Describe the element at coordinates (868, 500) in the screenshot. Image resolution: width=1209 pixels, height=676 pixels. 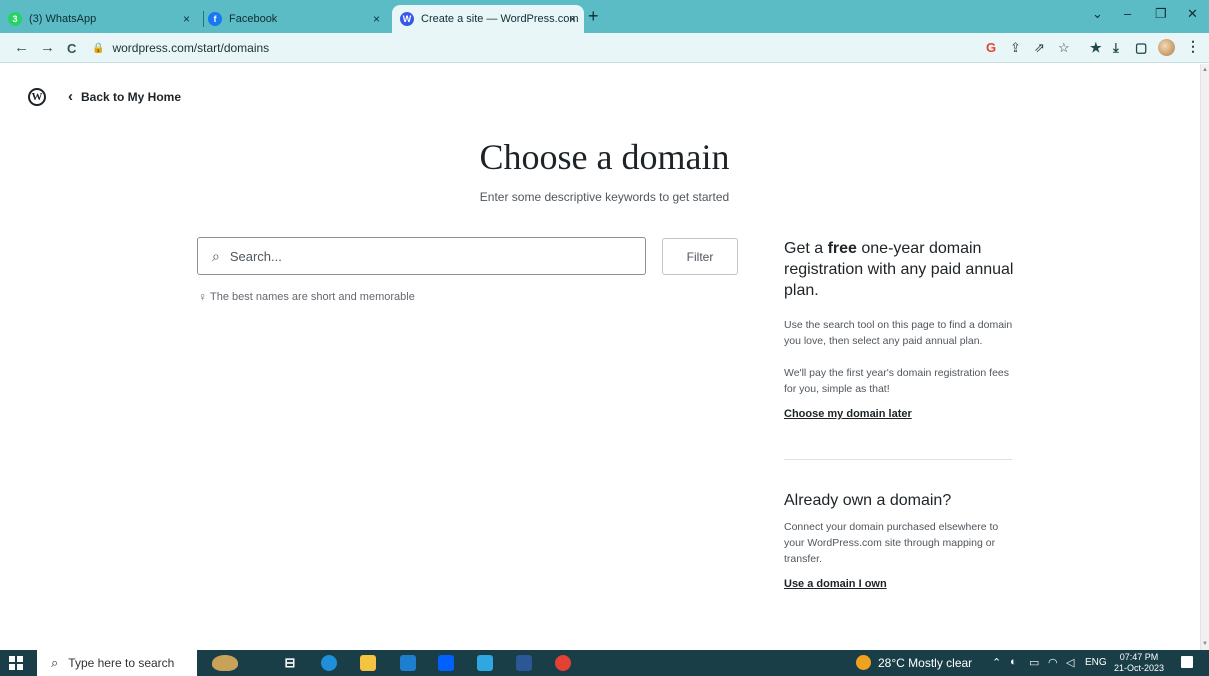
I see `own-domain-heading: Already own a domain?` at that location.